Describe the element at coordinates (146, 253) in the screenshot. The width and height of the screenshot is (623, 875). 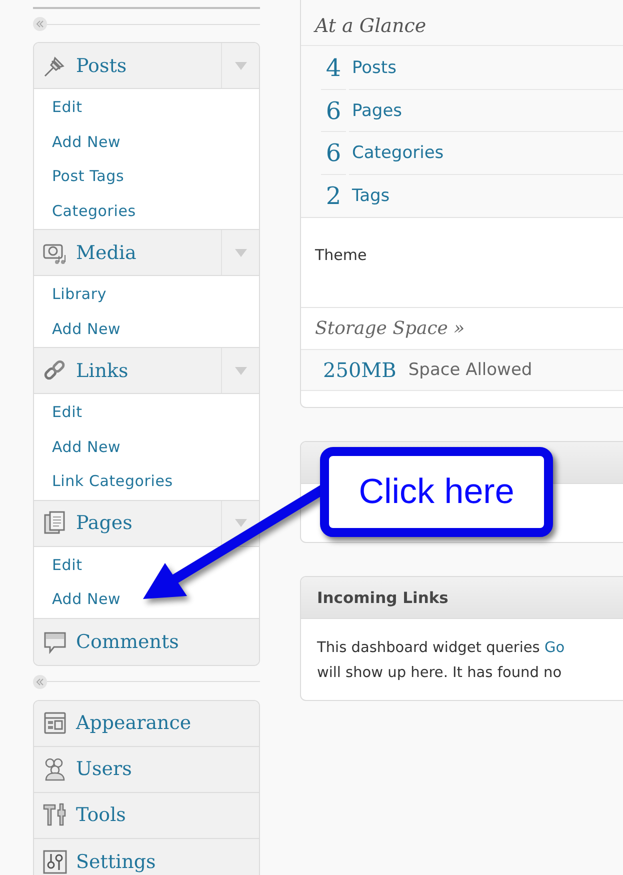
I see `menu-item: Media` at that location.